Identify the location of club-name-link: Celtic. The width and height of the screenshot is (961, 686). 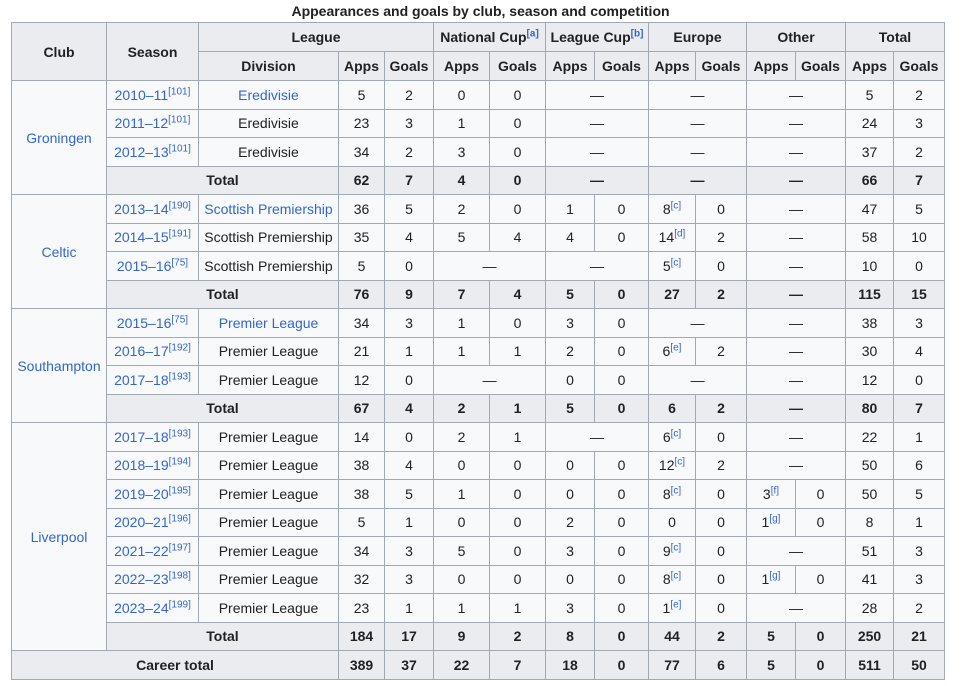
(59, 251).